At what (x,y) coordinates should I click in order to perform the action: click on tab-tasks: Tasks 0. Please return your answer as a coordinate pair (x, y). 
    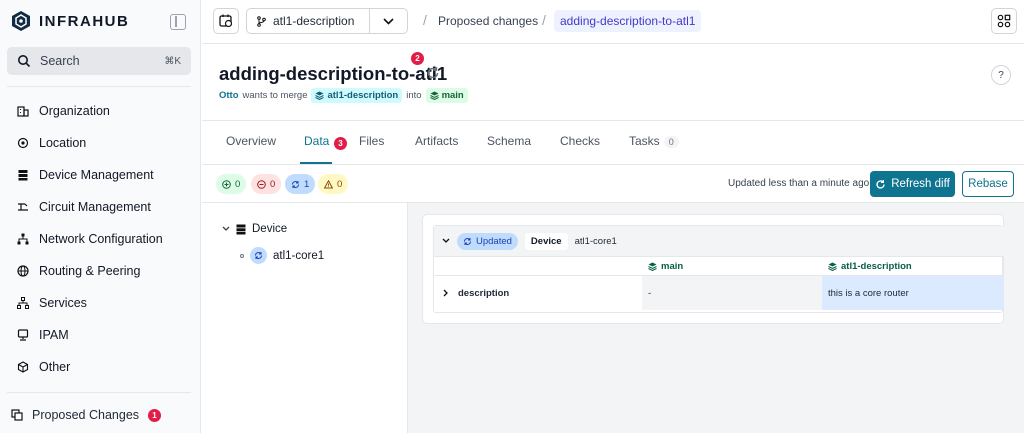
    Looking at the image, I should click on (654, 141).